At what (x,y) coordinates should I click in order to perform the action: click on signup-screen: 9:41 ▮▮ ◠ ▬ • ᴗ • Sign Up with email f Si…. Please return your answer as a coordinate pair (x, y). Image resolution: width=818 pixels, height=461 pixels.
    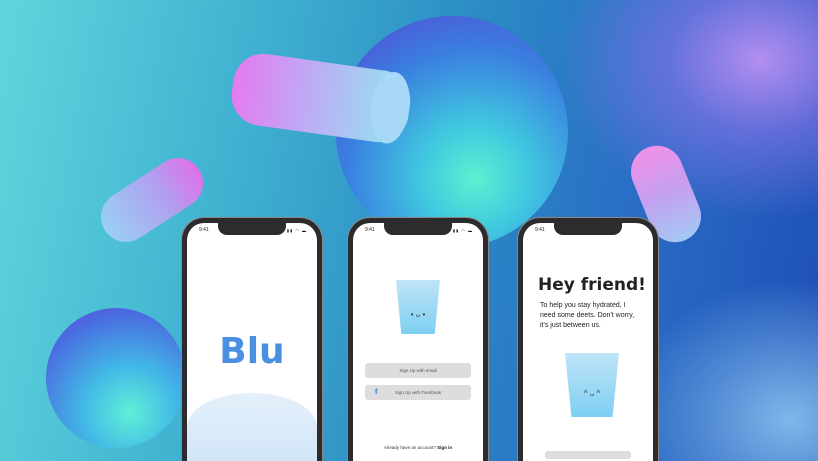
    Looking at the image, I should click on (418, 342).